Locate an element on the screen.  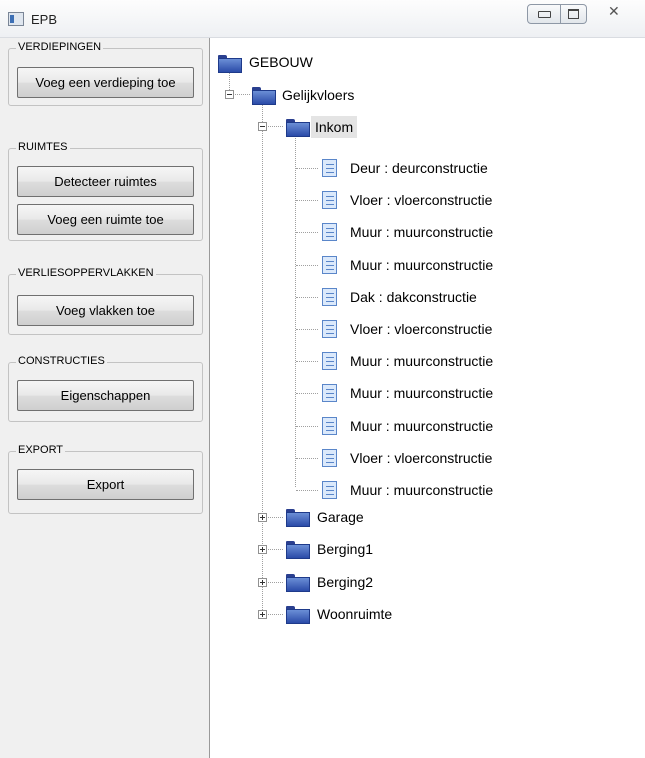
group-title: VERLIESOPPERVLAKKEN is located at coordinates (86, 273).